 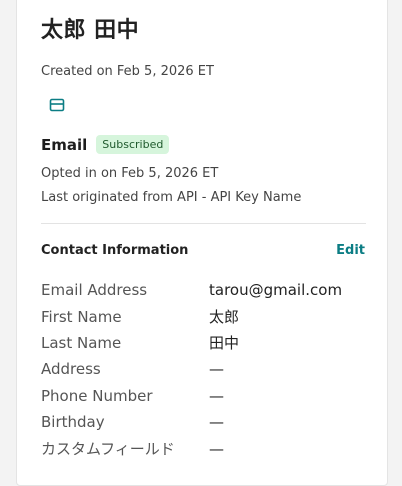 I want to click on info-value: tarou@gmail.com, so click(x=276, y=290).